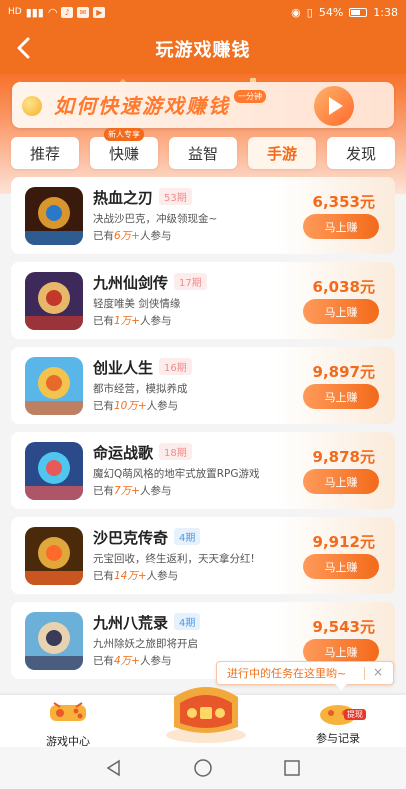  Describe the element at coordinates (15, 12) in the screenshot. I see `network-label: HD` at that location.